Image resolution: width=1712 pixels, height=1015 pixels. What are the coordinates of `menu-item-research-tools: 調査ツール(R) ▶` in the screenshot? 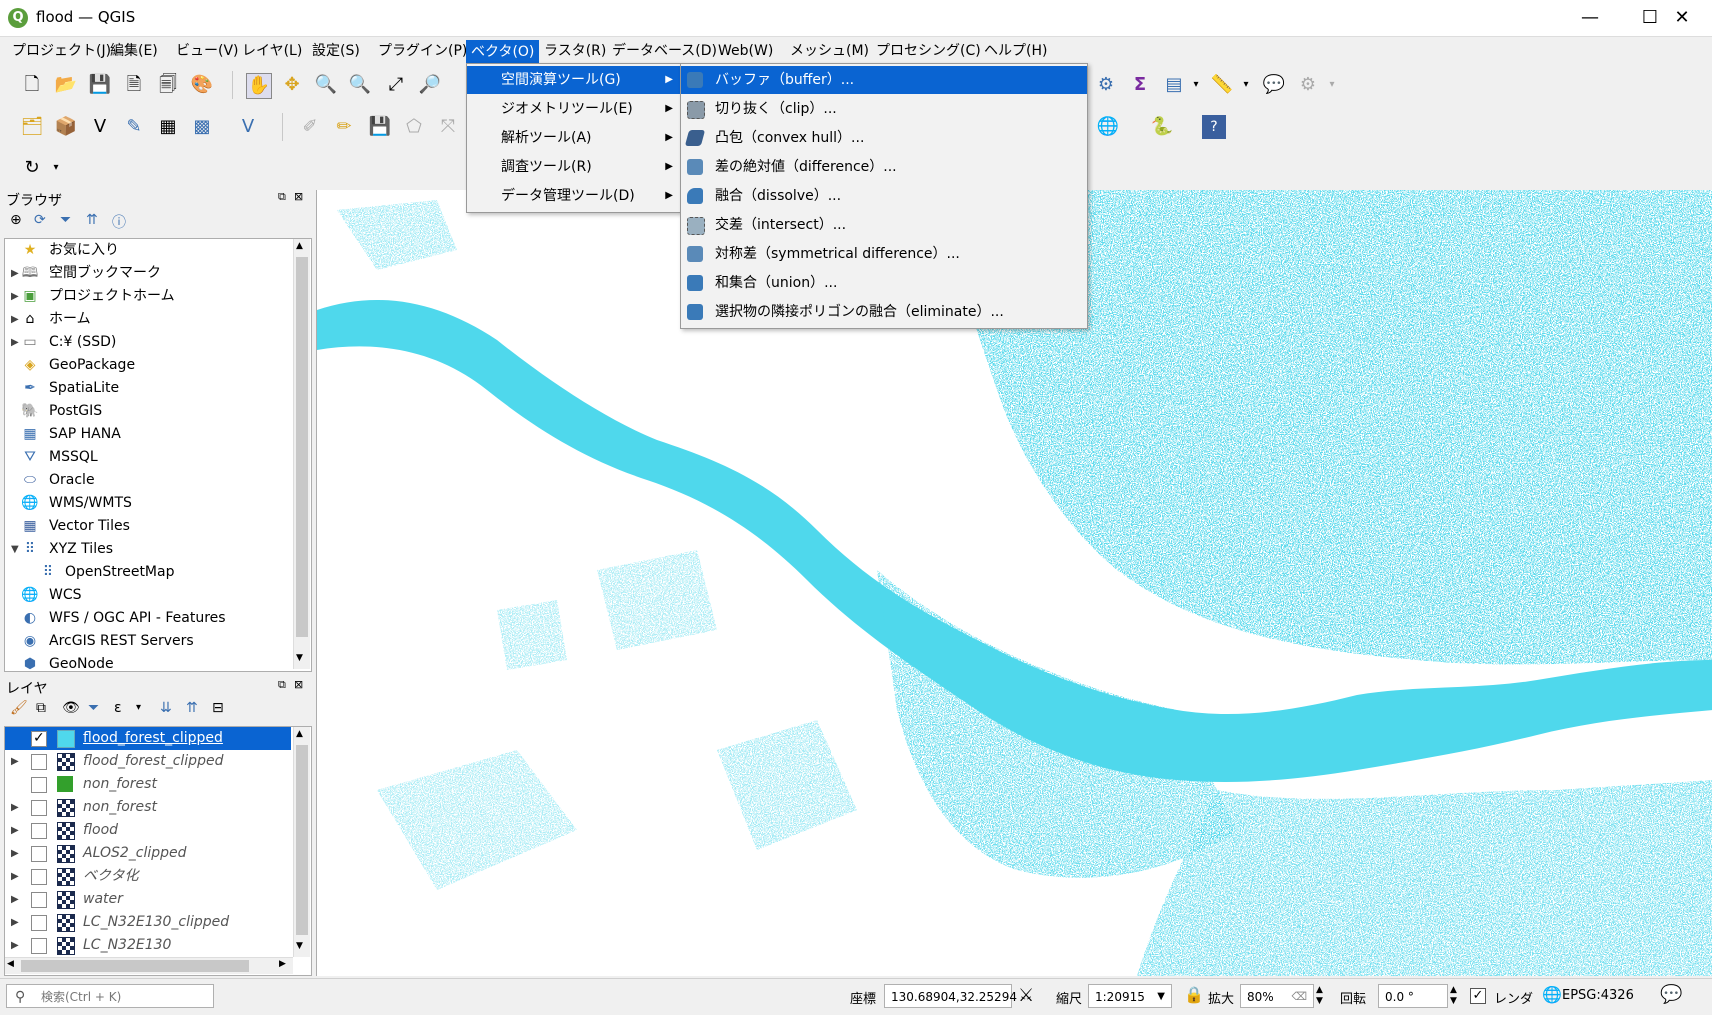 It's located at (574, 167).